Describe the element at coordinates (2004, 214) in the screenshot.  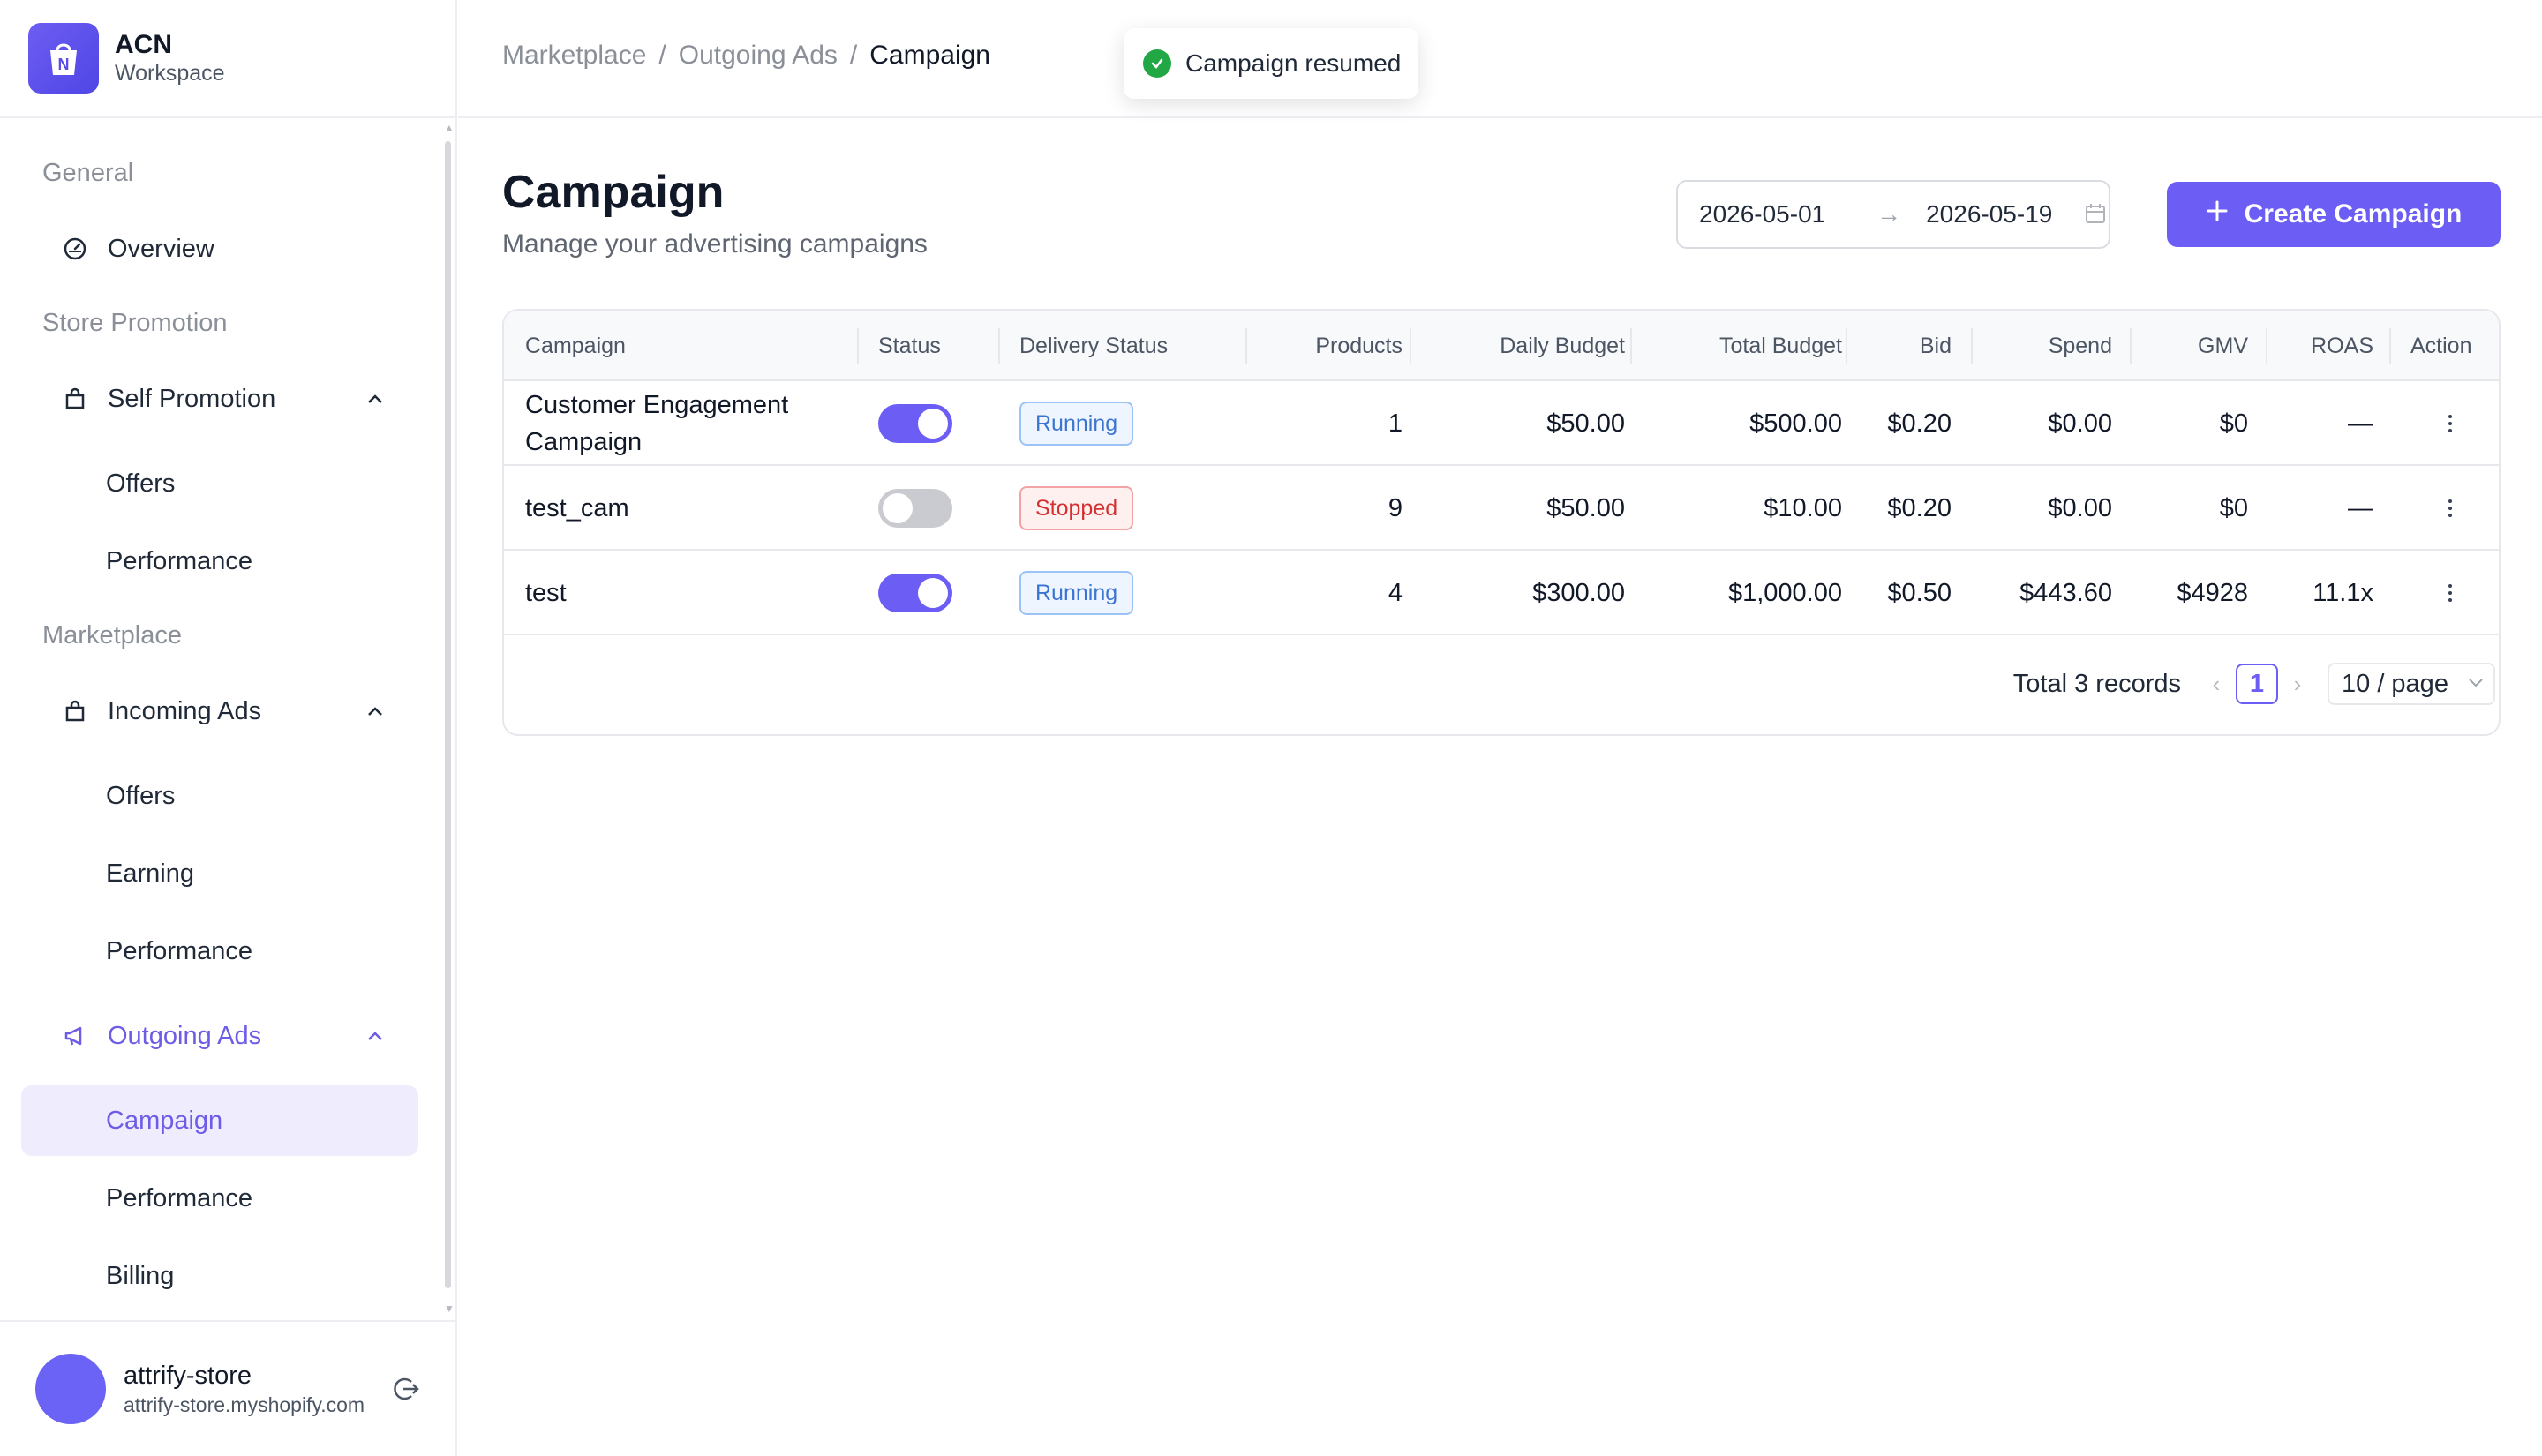
I see `date-end: 2026-05-19` at that location.